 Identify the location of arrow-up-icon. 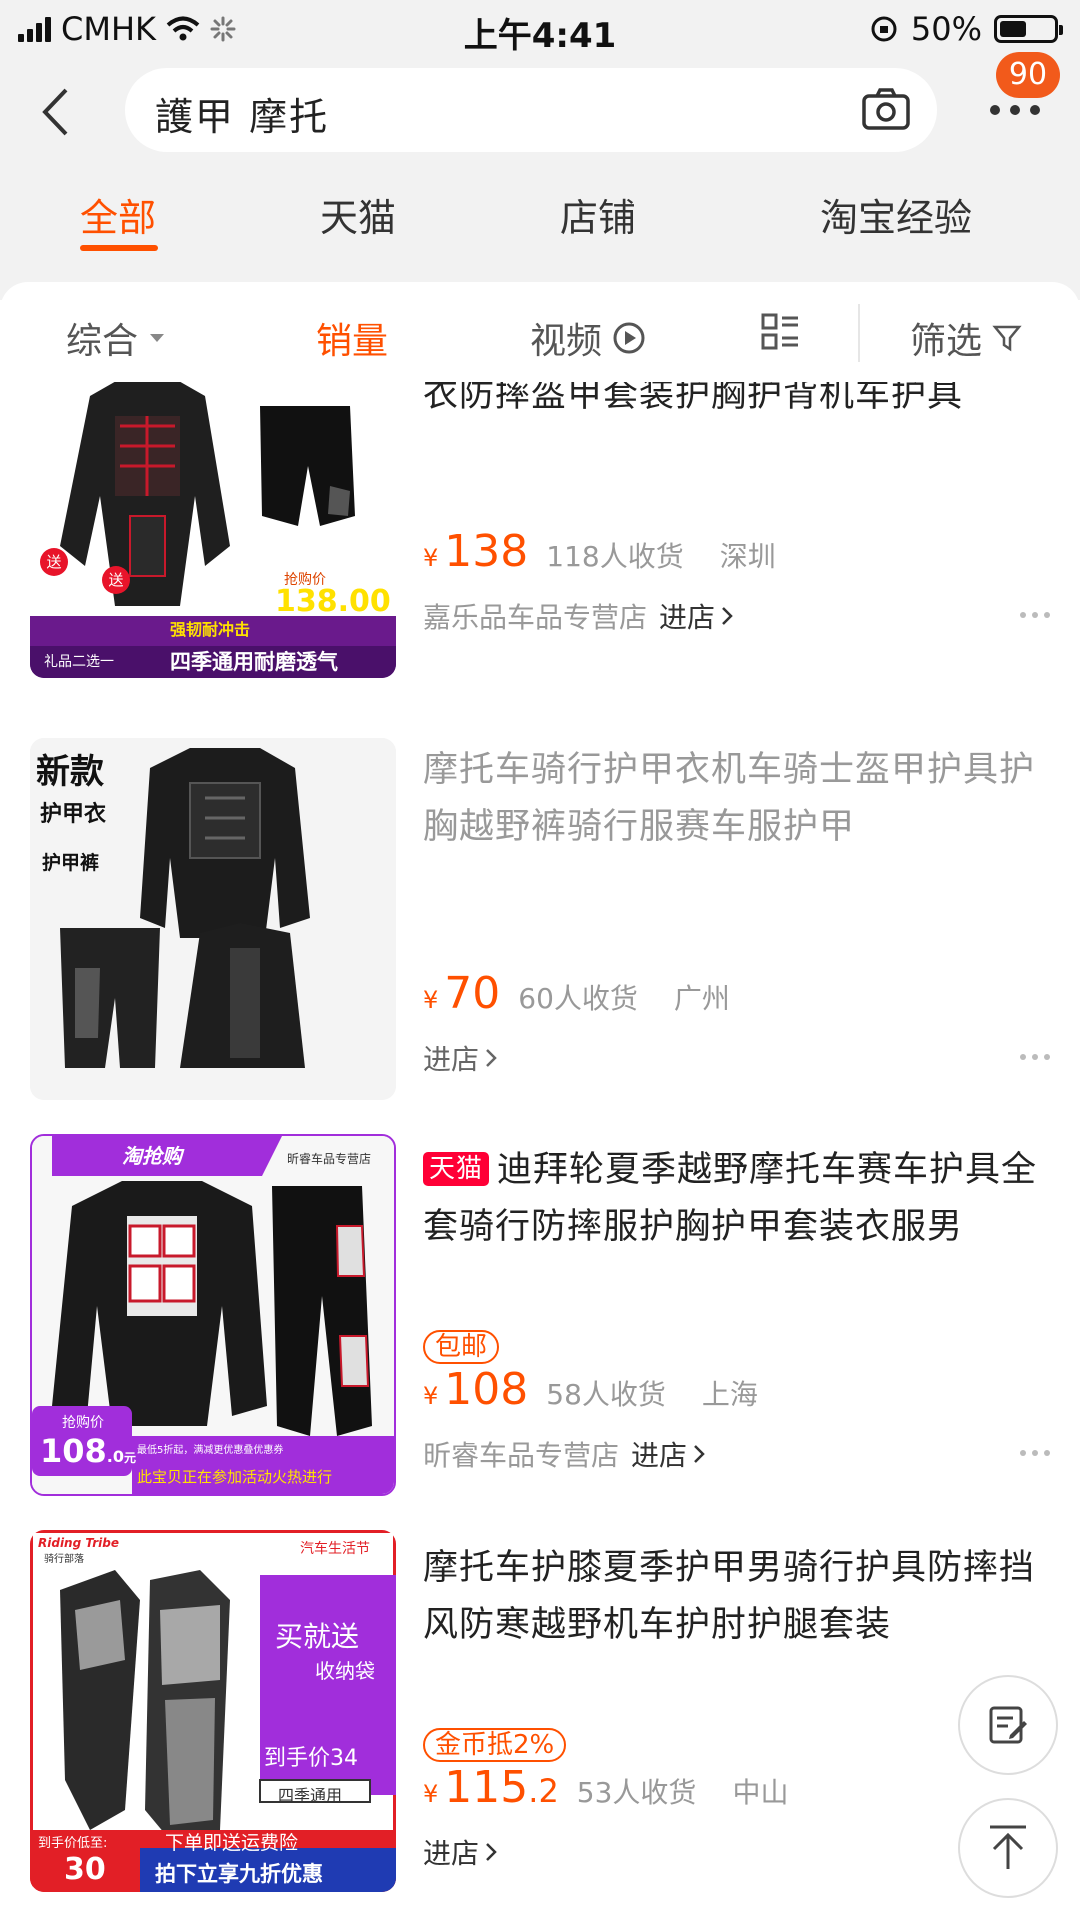
(1008, 1847).